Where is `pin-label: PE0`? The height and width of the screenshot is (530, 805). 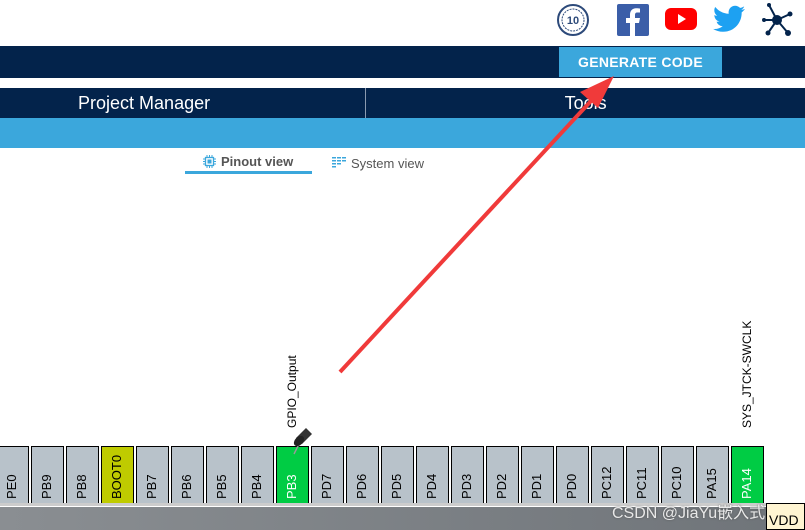 pin-label: PE0 is located at coordinates (11, 486).